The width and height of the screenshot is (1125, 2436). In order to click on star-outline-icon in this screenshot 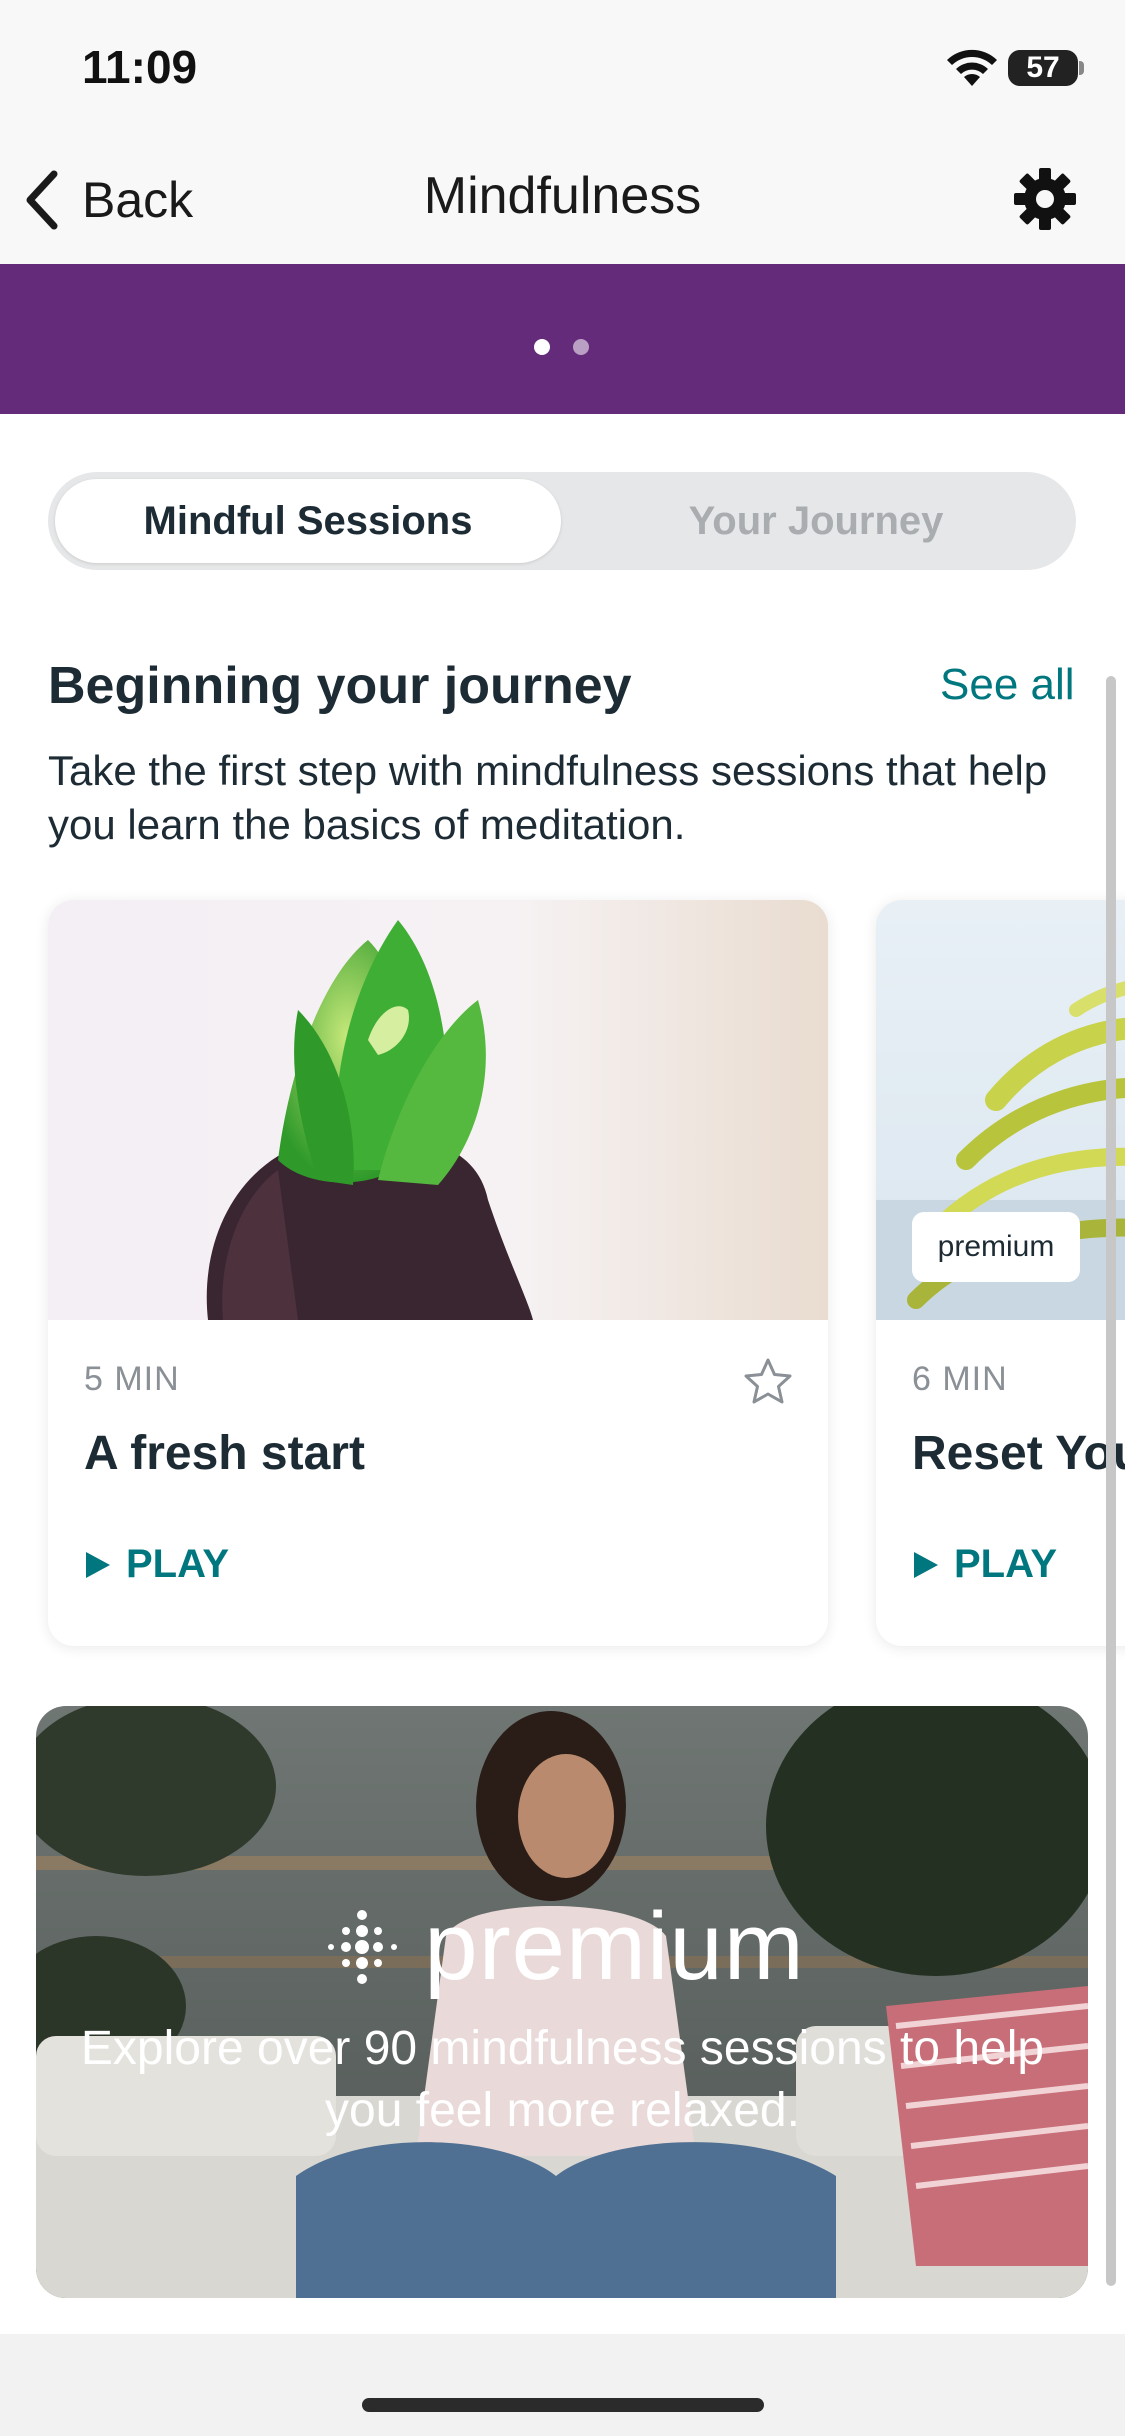, I will do `click(768, 1382)`.